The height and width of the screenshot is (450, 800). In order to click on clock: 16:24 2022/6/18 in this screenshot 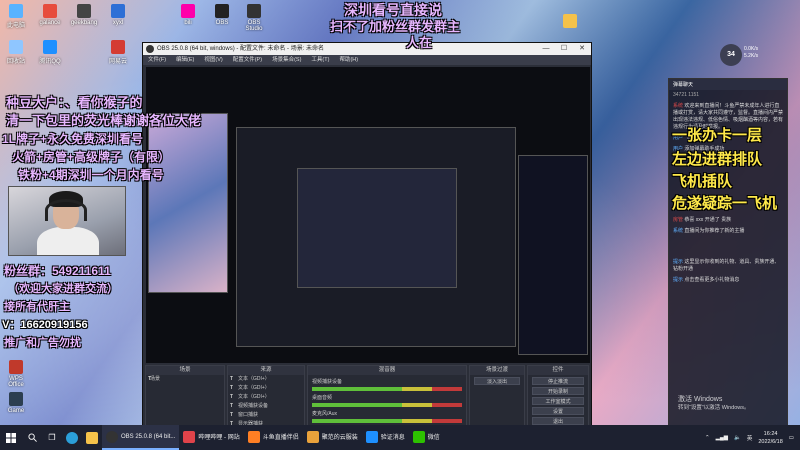, I will do `click(770, 438)`.